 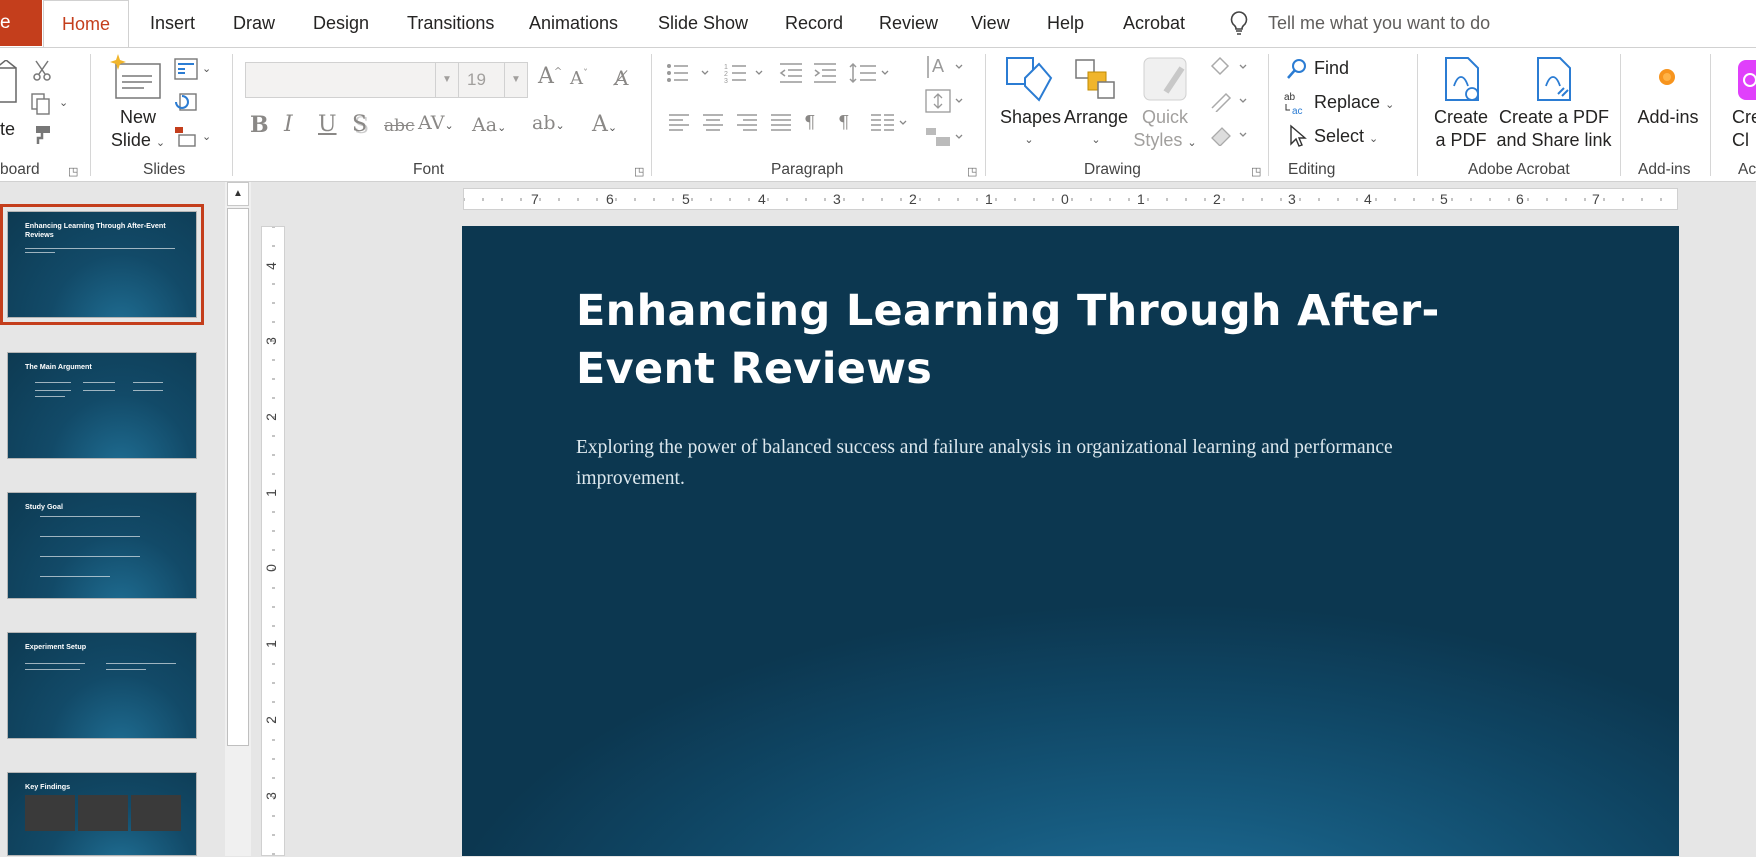 I want to click on strikethrough-icon: abc, so click(x=399, y=126).